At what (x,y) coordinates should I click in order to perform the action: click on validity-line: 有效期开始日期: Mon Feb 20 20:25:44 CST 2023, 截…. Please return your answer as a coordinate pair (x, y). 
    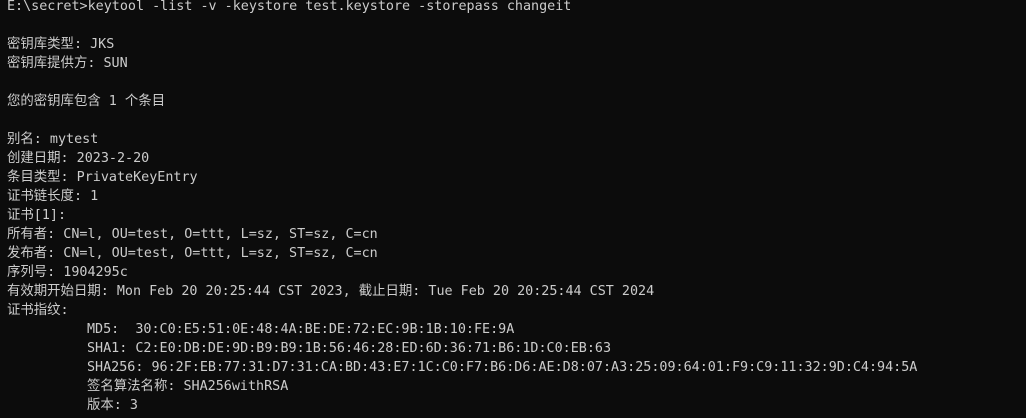
    Looking at the image, I should click on (331, 291).